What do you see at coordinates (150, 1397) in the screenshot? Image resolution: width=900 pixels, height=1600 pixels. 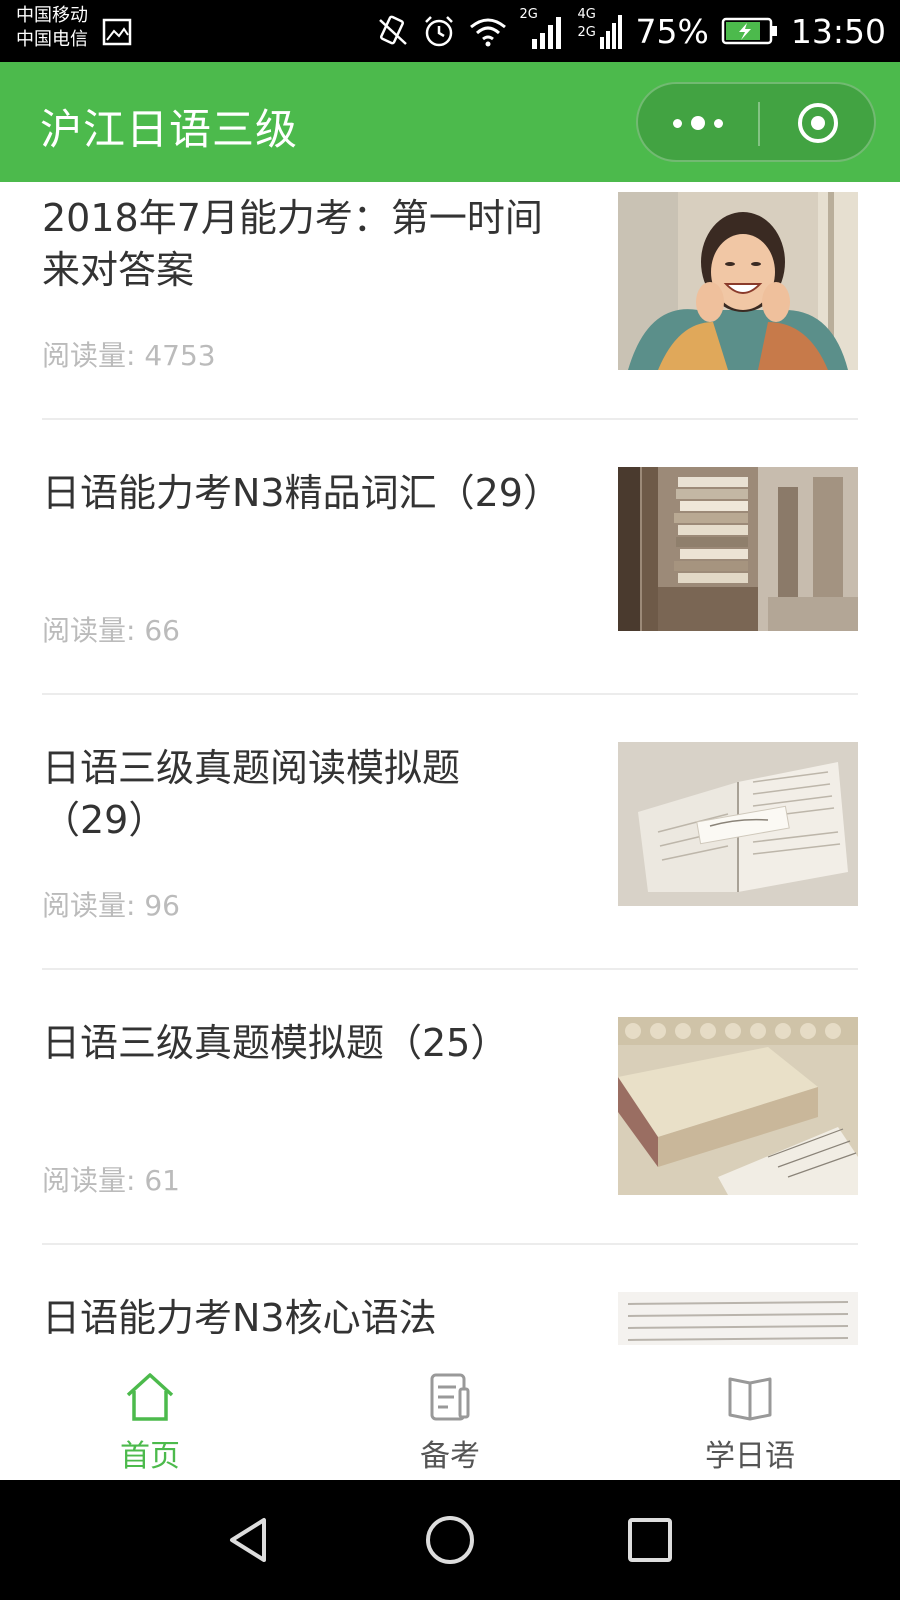 I see `home-icon` at bounding box center [150, 1397].